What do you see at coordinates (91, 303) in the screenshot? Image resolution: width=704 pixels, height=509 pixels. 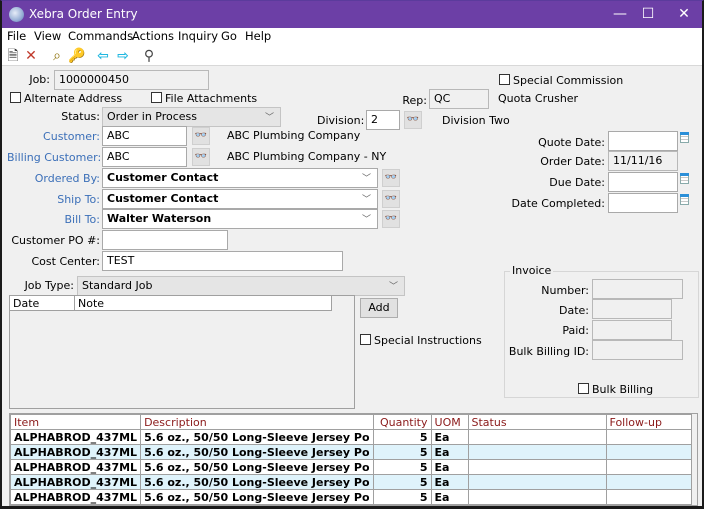 I see `notes-column-note: Note` at bounding box center [91, 303].